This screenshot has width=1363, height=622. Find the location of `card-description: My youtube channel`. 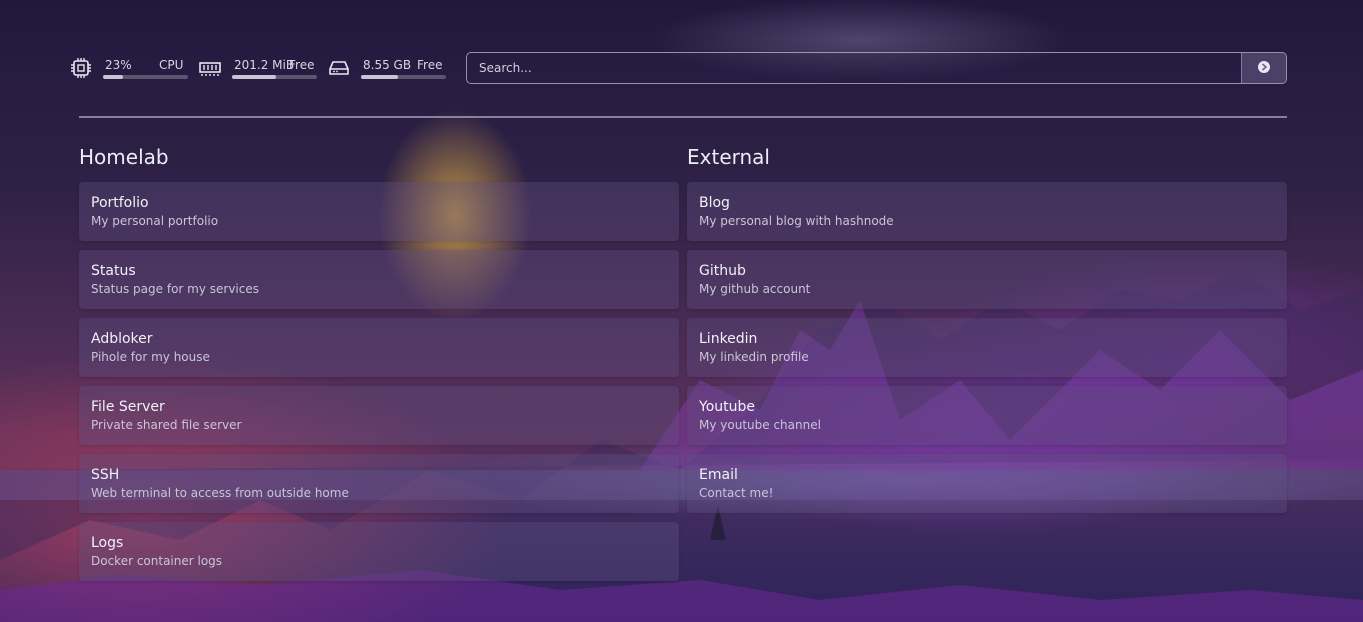

card-description: My youtube channel is located at coordinates (760, 425).